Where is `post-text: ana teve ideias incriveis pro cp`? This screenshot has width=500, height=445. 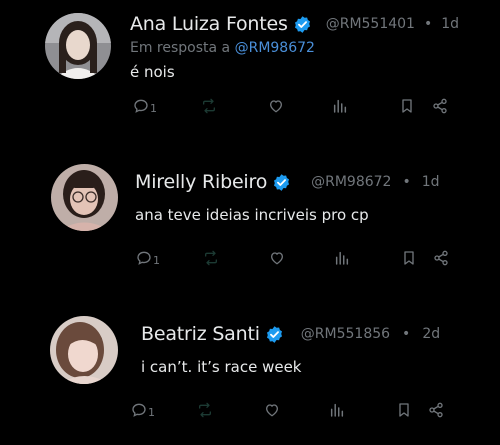
post-text: ana teve ideias incriveis pro cp is located at coordinates (252, 215).